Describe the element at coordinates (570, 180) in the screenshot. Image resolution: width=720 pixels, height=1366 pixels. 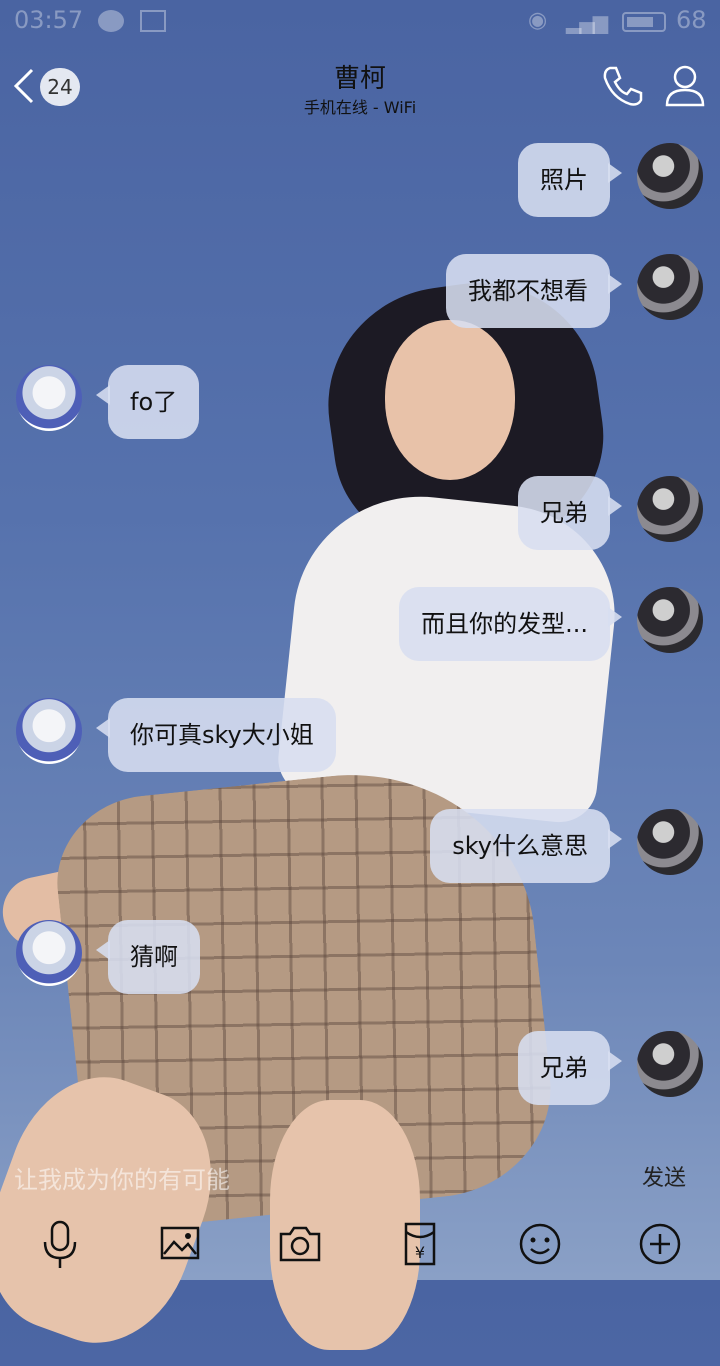
I see `message-bubble: 照片` at that location.